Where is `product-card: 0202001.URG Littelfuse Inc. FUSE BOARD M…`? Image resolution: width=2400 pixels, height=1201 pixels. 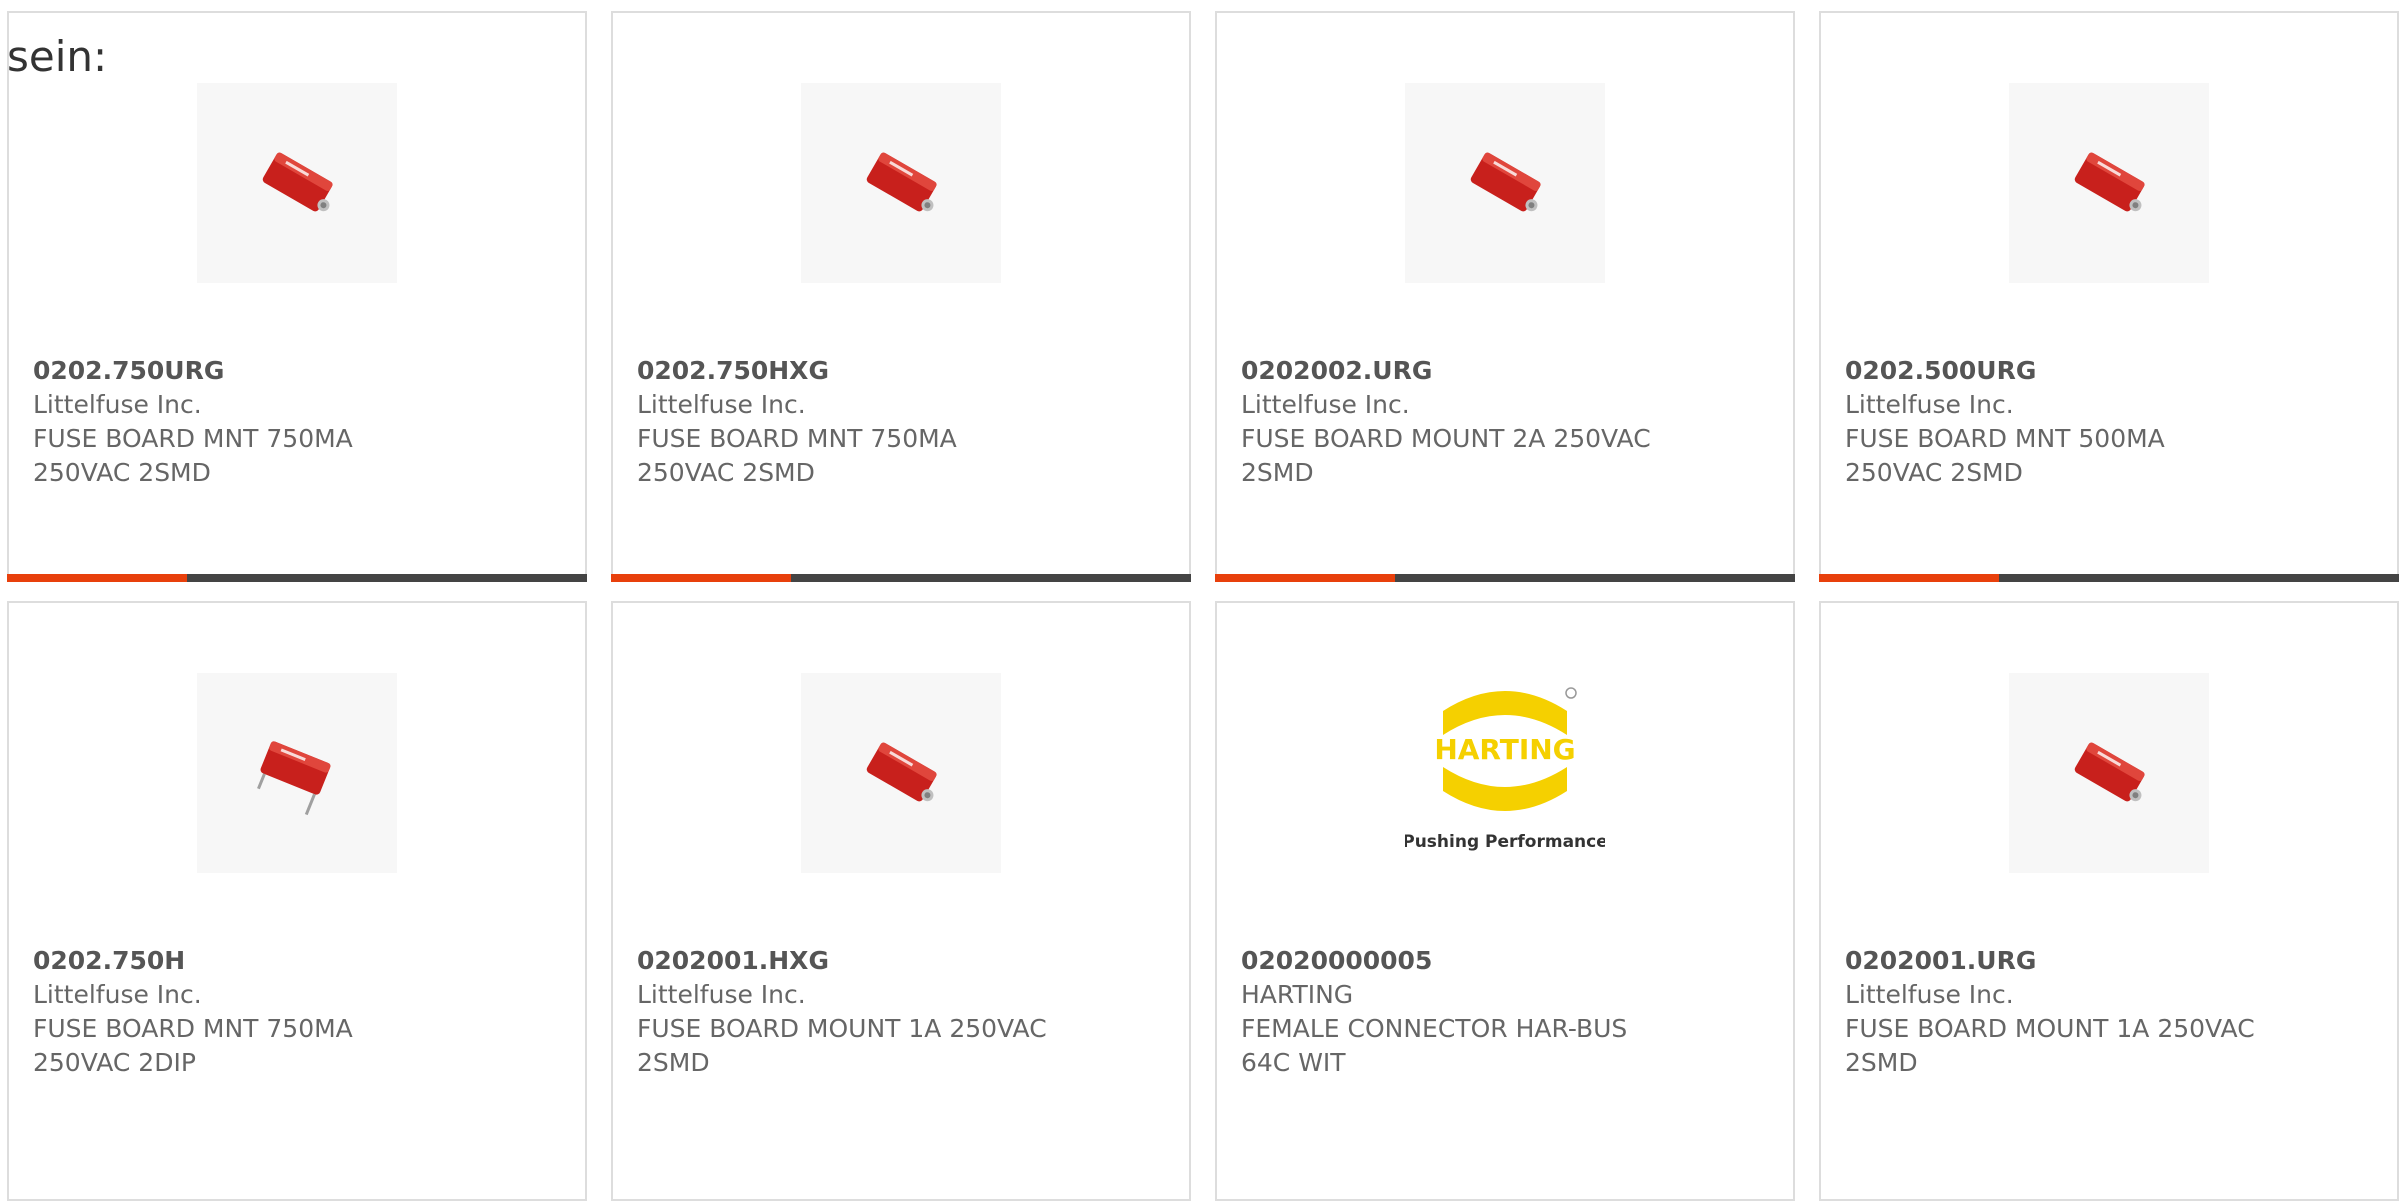
product-card: 0202001.URG Littelfuse Inc. FUSE BOARD M… is located at coordinates (2109, 901).